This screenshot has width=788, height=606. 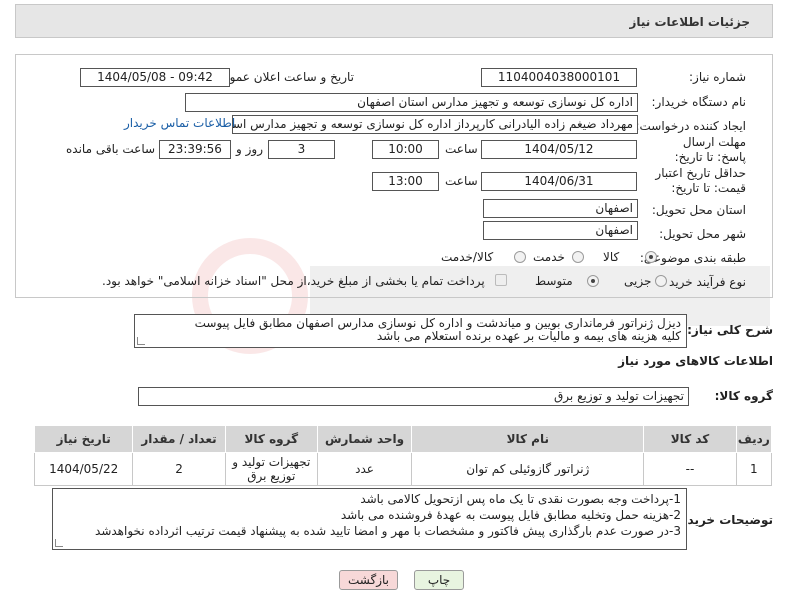 I want to click on need-number-field: 1104004038000101, so click(x=559, y=77).